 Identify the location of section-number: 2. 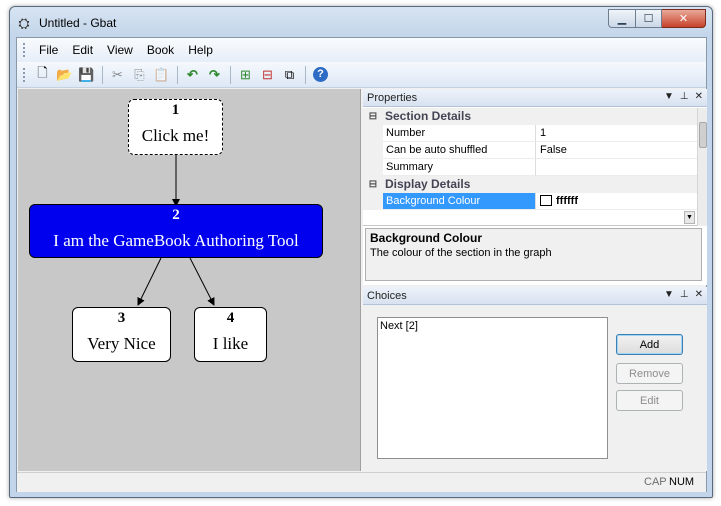
(176, 215).